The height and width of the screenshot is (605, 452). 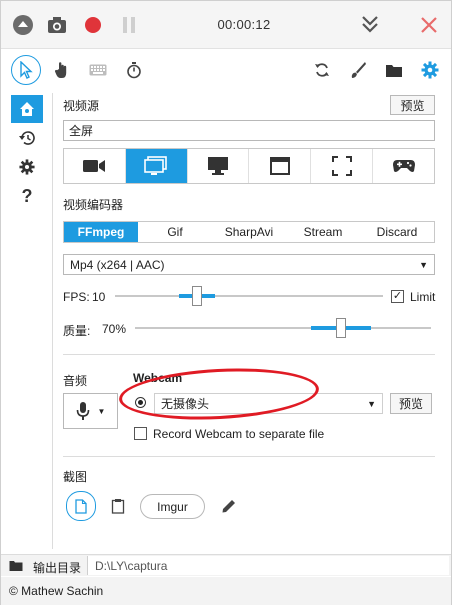 I want to click on refresh-icon, so click(x=322, y=70).